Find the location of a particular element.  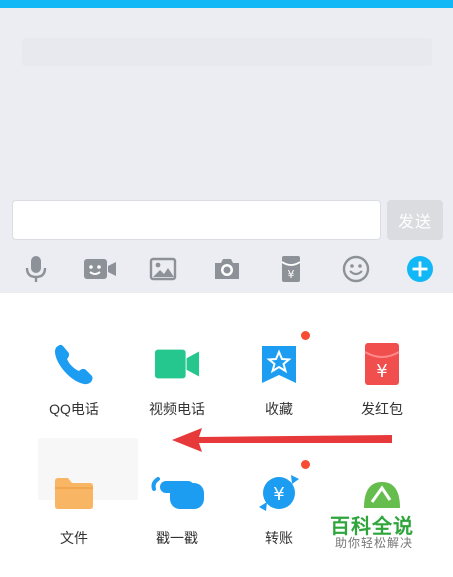

red-arrow-annotation is located at coordinates (282, 440).